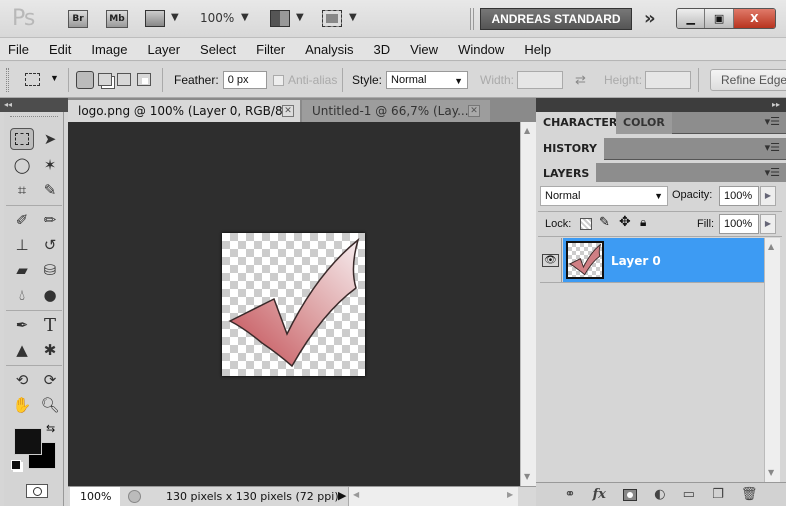  I want to click on layer-style-fx-icon: fx, so click(599, 494).